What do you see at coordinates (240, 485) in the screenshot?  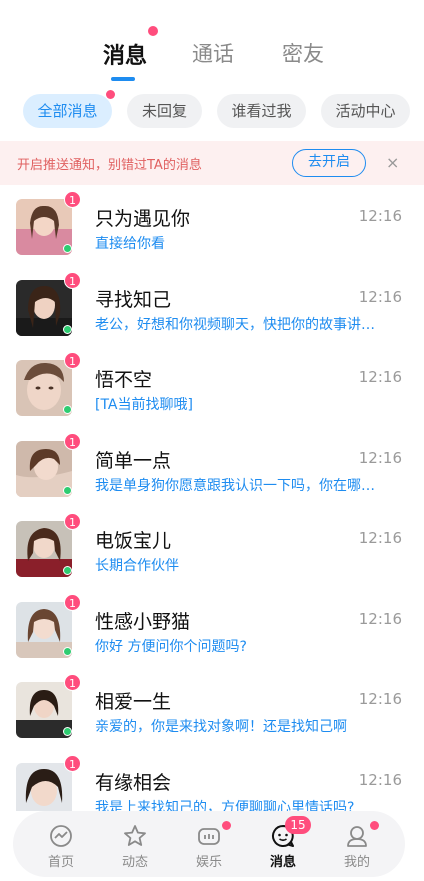 I see `message-preview: 我是单身狗你愿意跟我认识一下吗，你在哪里呀` at bounding box center [240, 485].